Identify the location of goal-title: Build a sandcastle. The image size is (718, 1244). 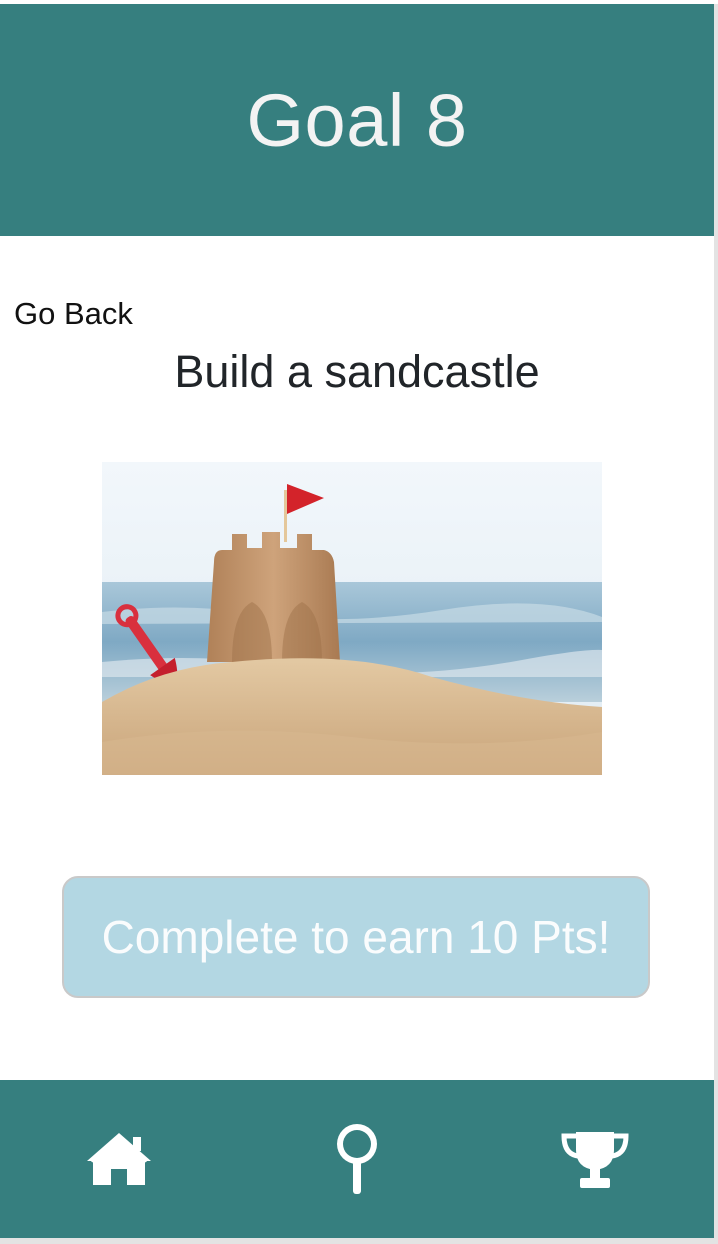
(357, 371).